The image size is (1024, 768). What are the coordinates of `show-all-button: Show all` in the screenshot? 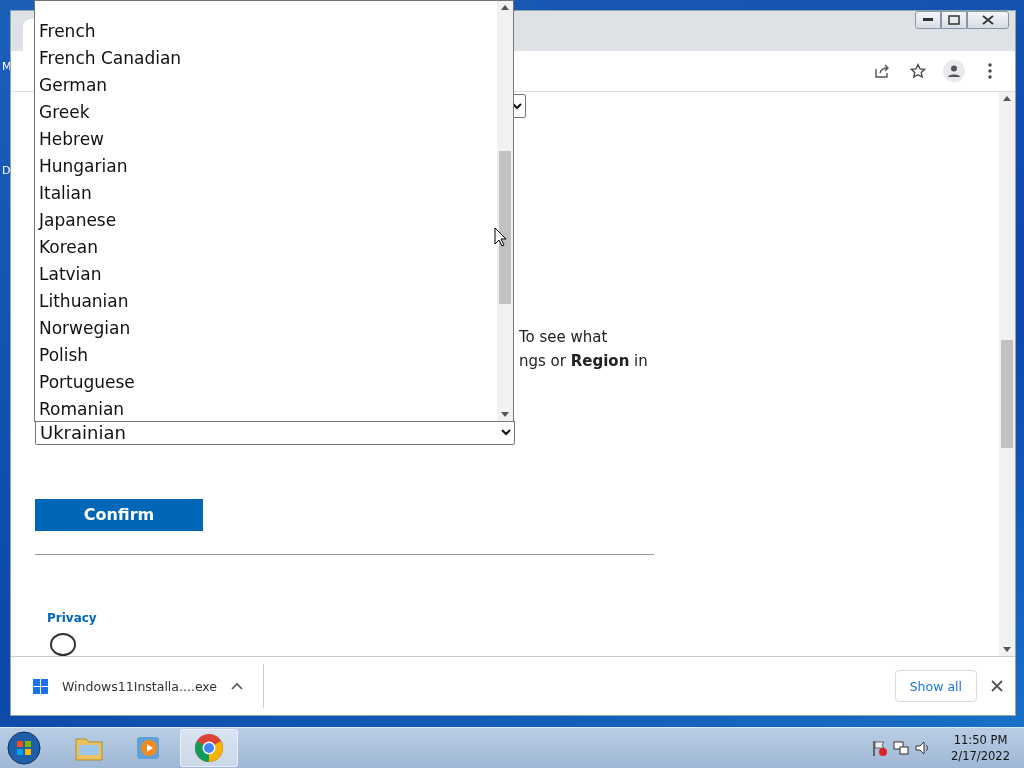 It's located at (935, 686).